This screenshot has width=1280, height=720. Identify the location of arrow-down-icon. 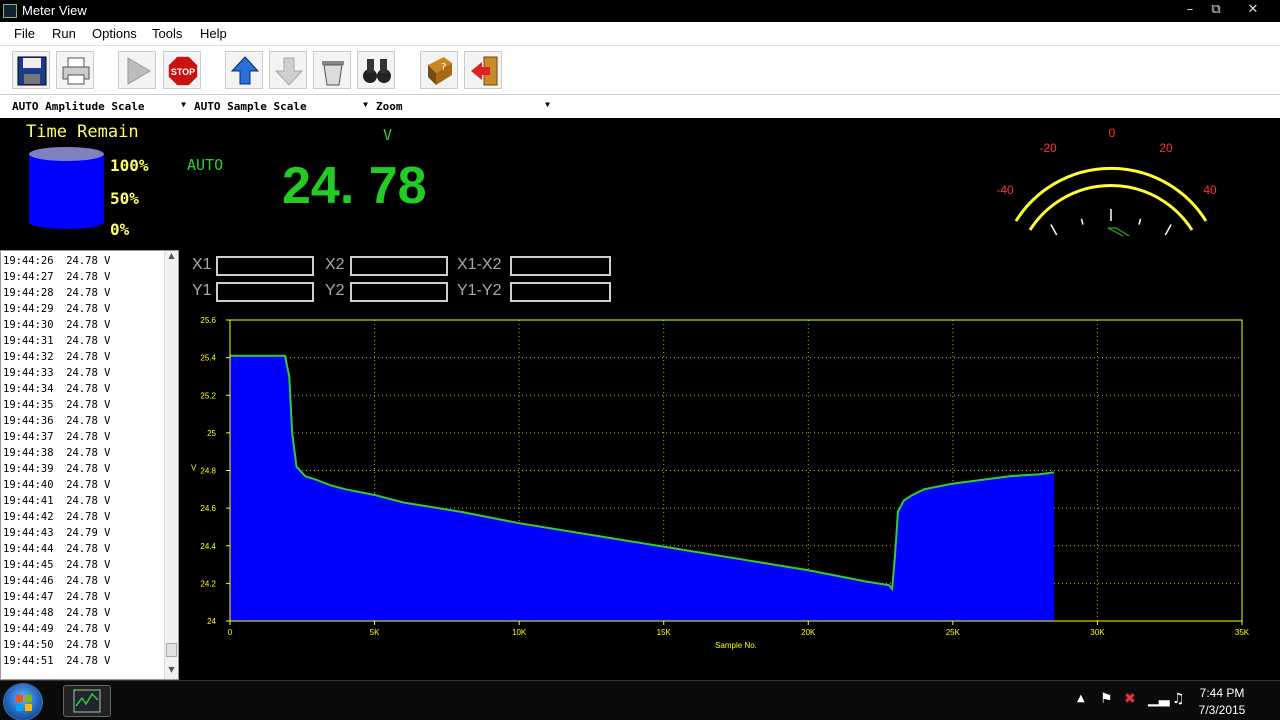
(289, 71).